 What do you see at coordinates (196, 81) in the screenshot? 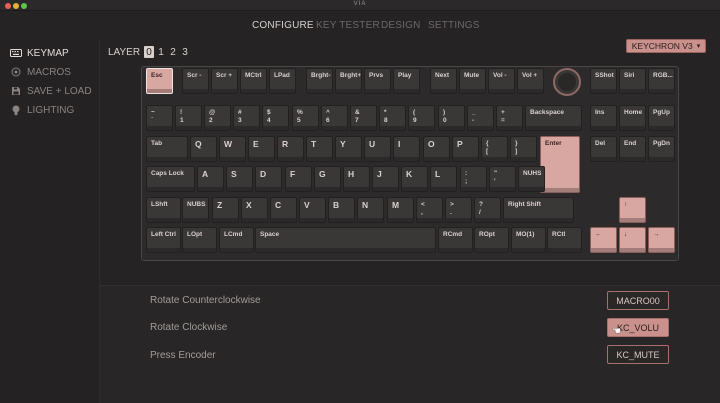
I see `key-scr: Scr -` at bounding box center [196, 81].